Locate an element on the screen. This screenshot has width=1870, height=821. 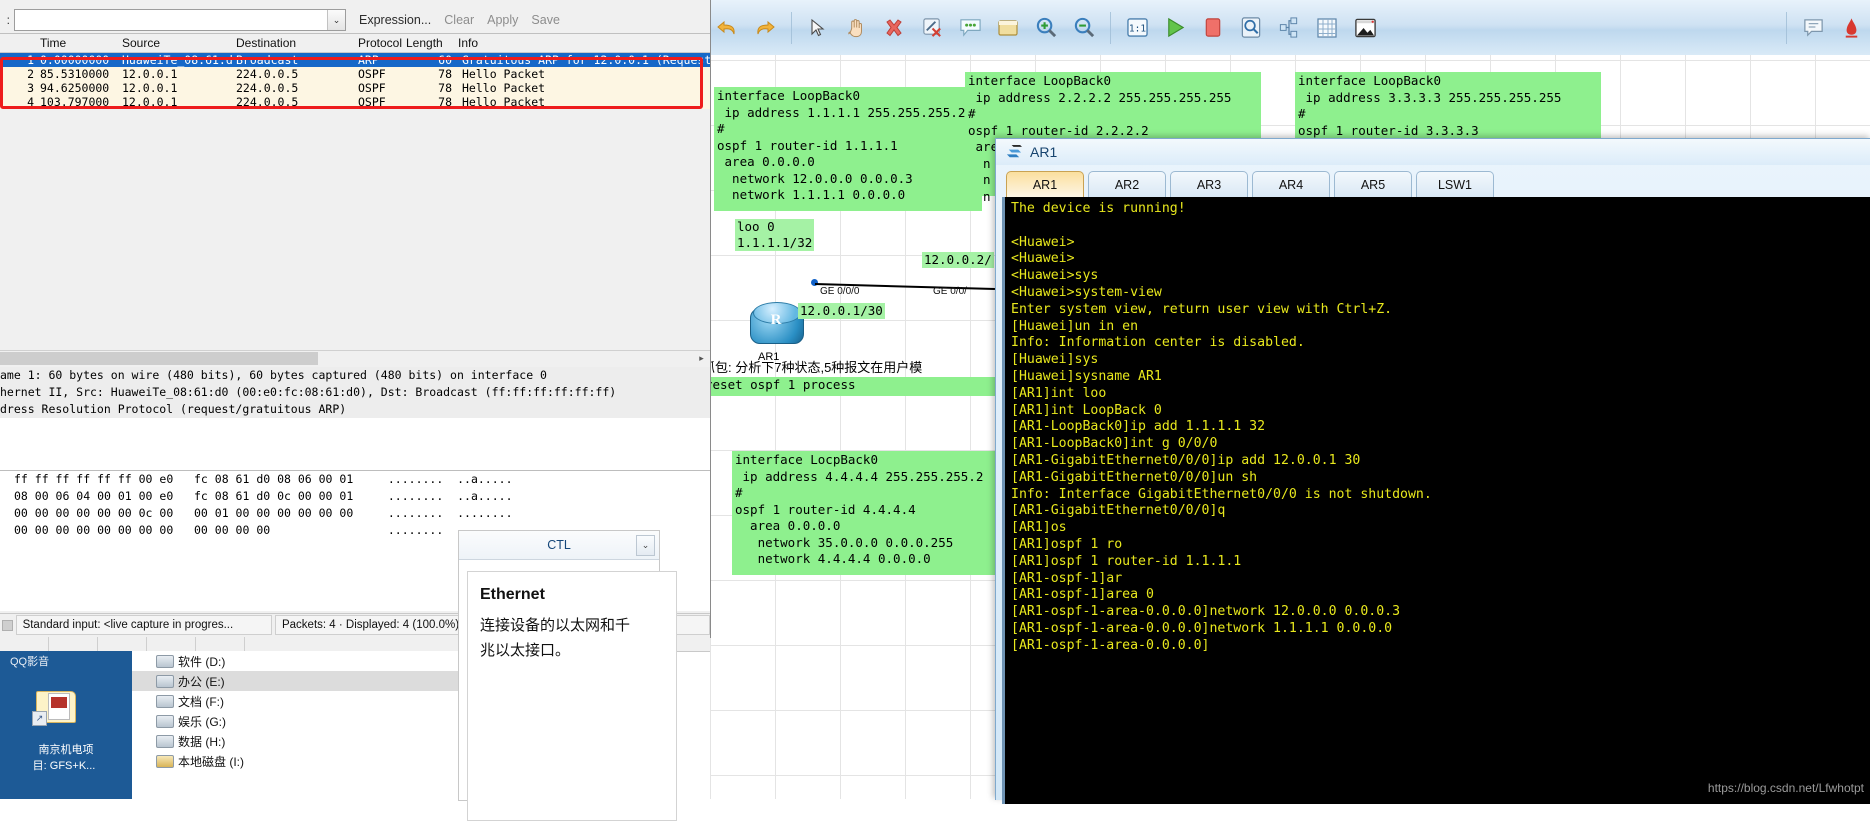
document-thumb is located at coordinates (59, 702).